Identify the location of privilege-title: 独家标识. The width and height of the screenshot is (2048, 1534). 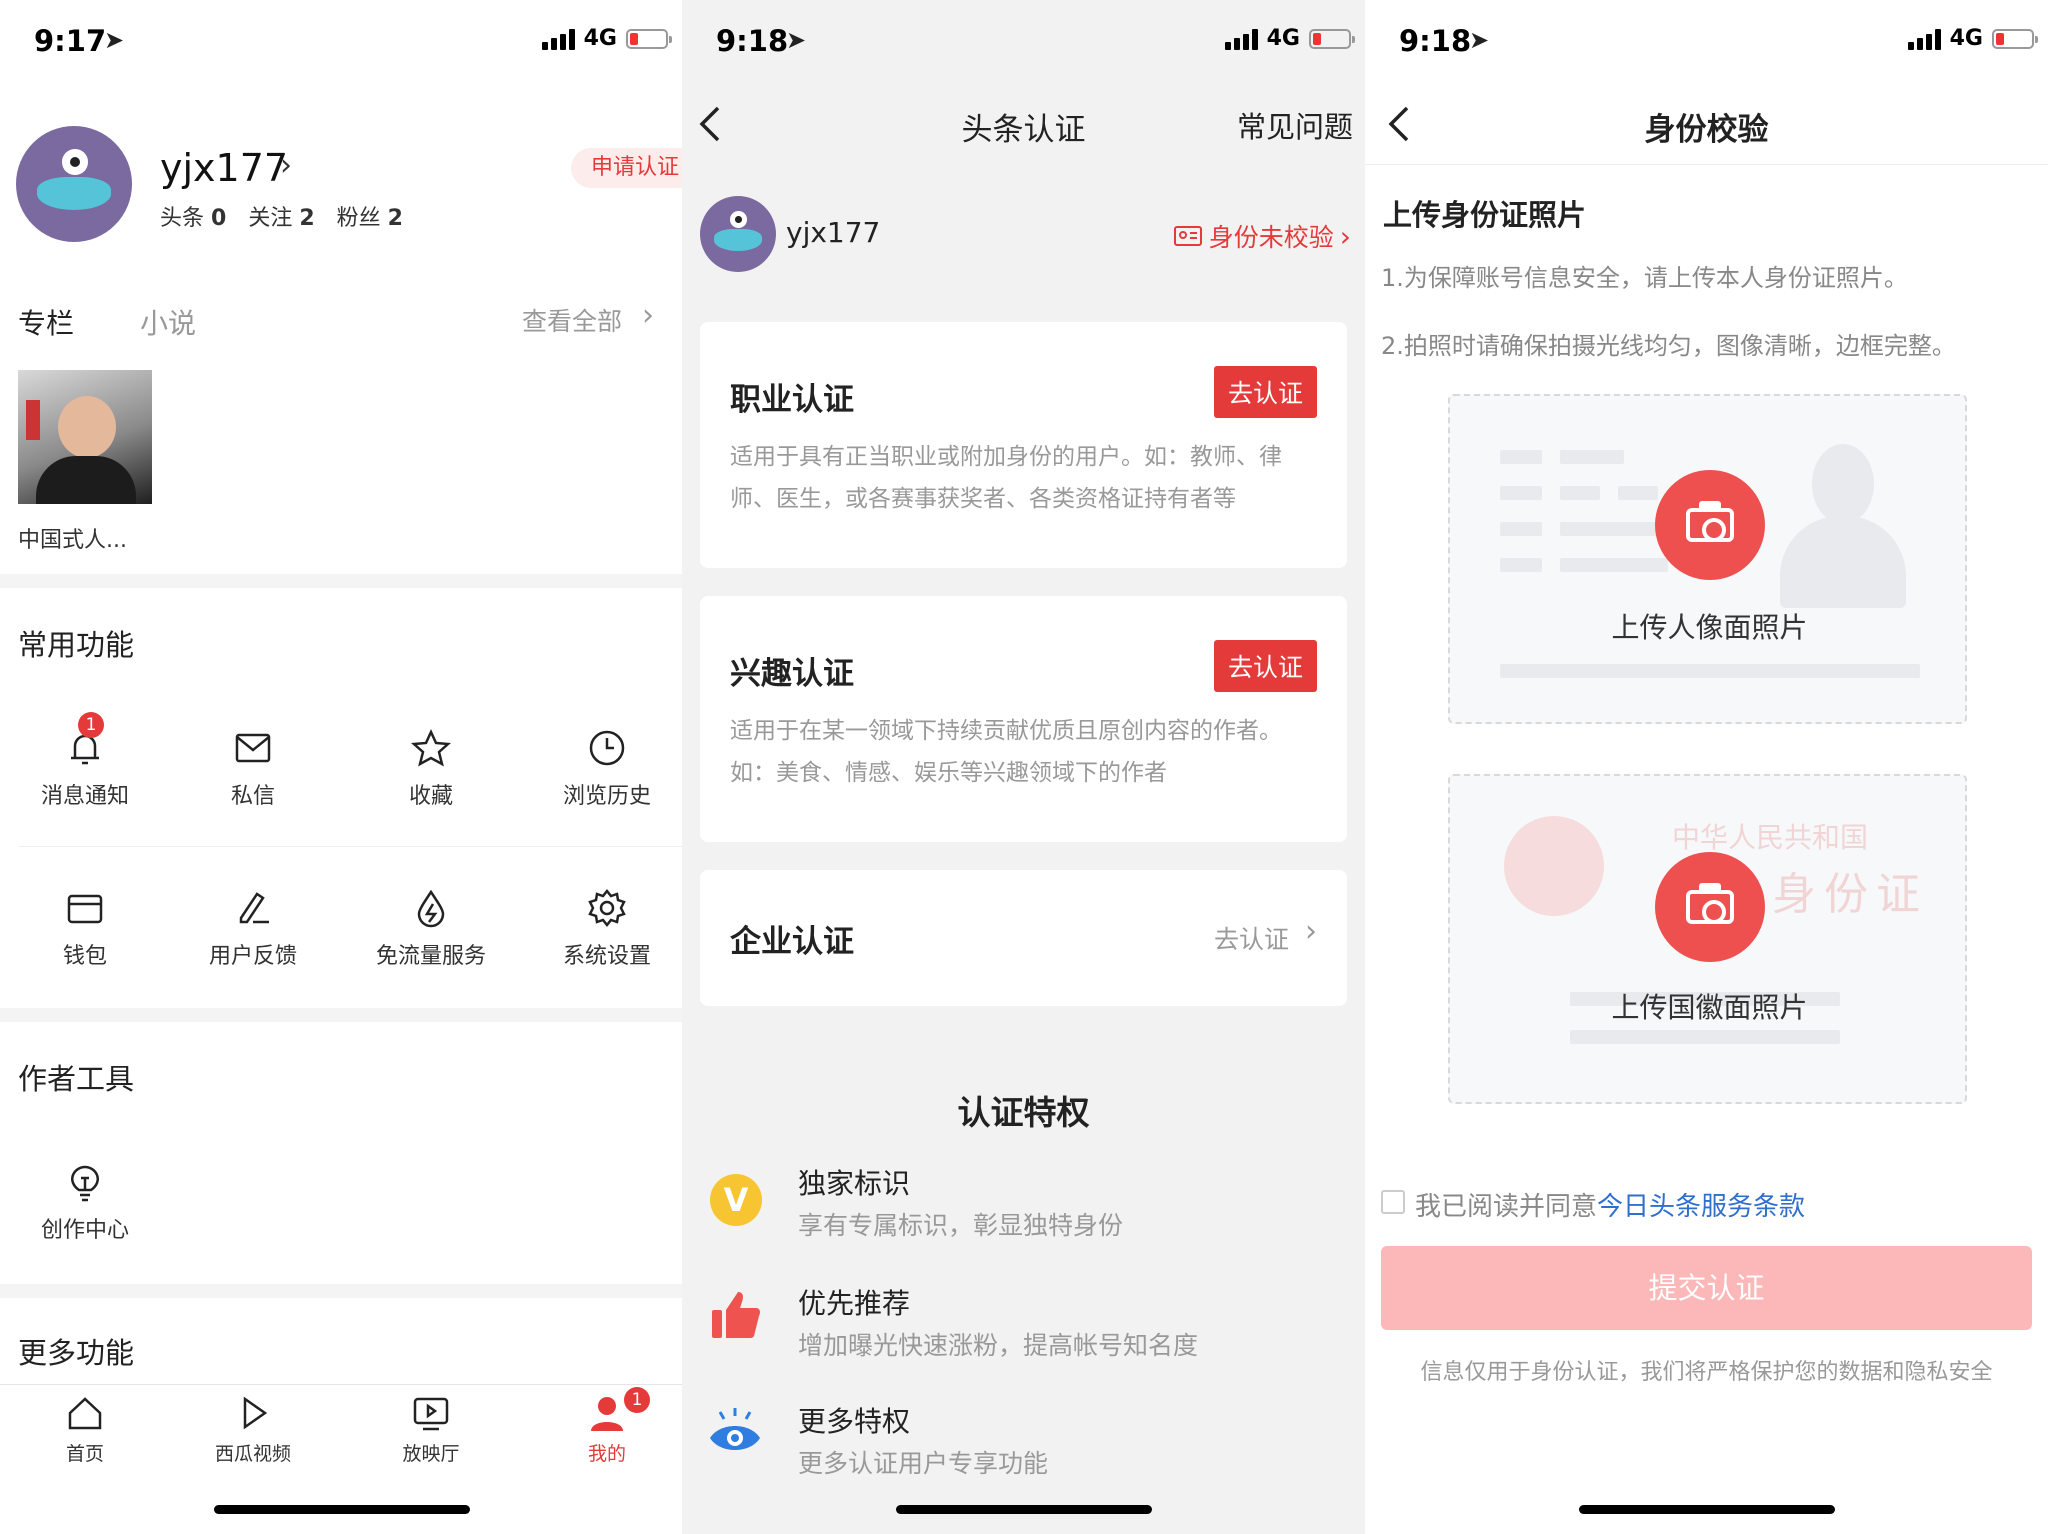
(854, 1183).